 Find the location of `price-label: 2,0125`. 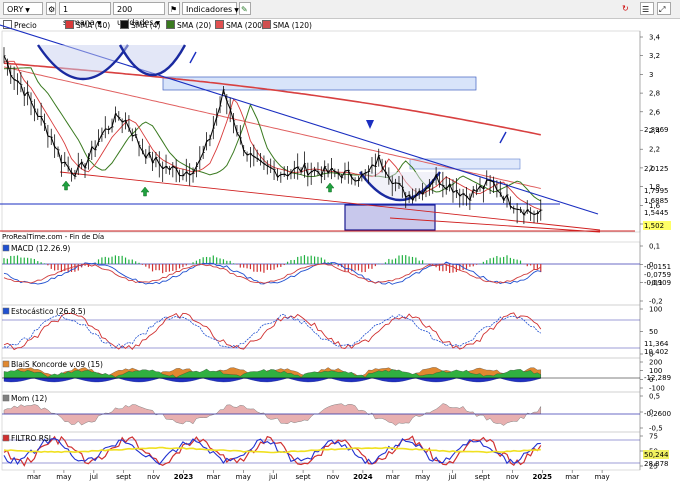

price-label: 2,0125 is located at coordinates (656, 169).